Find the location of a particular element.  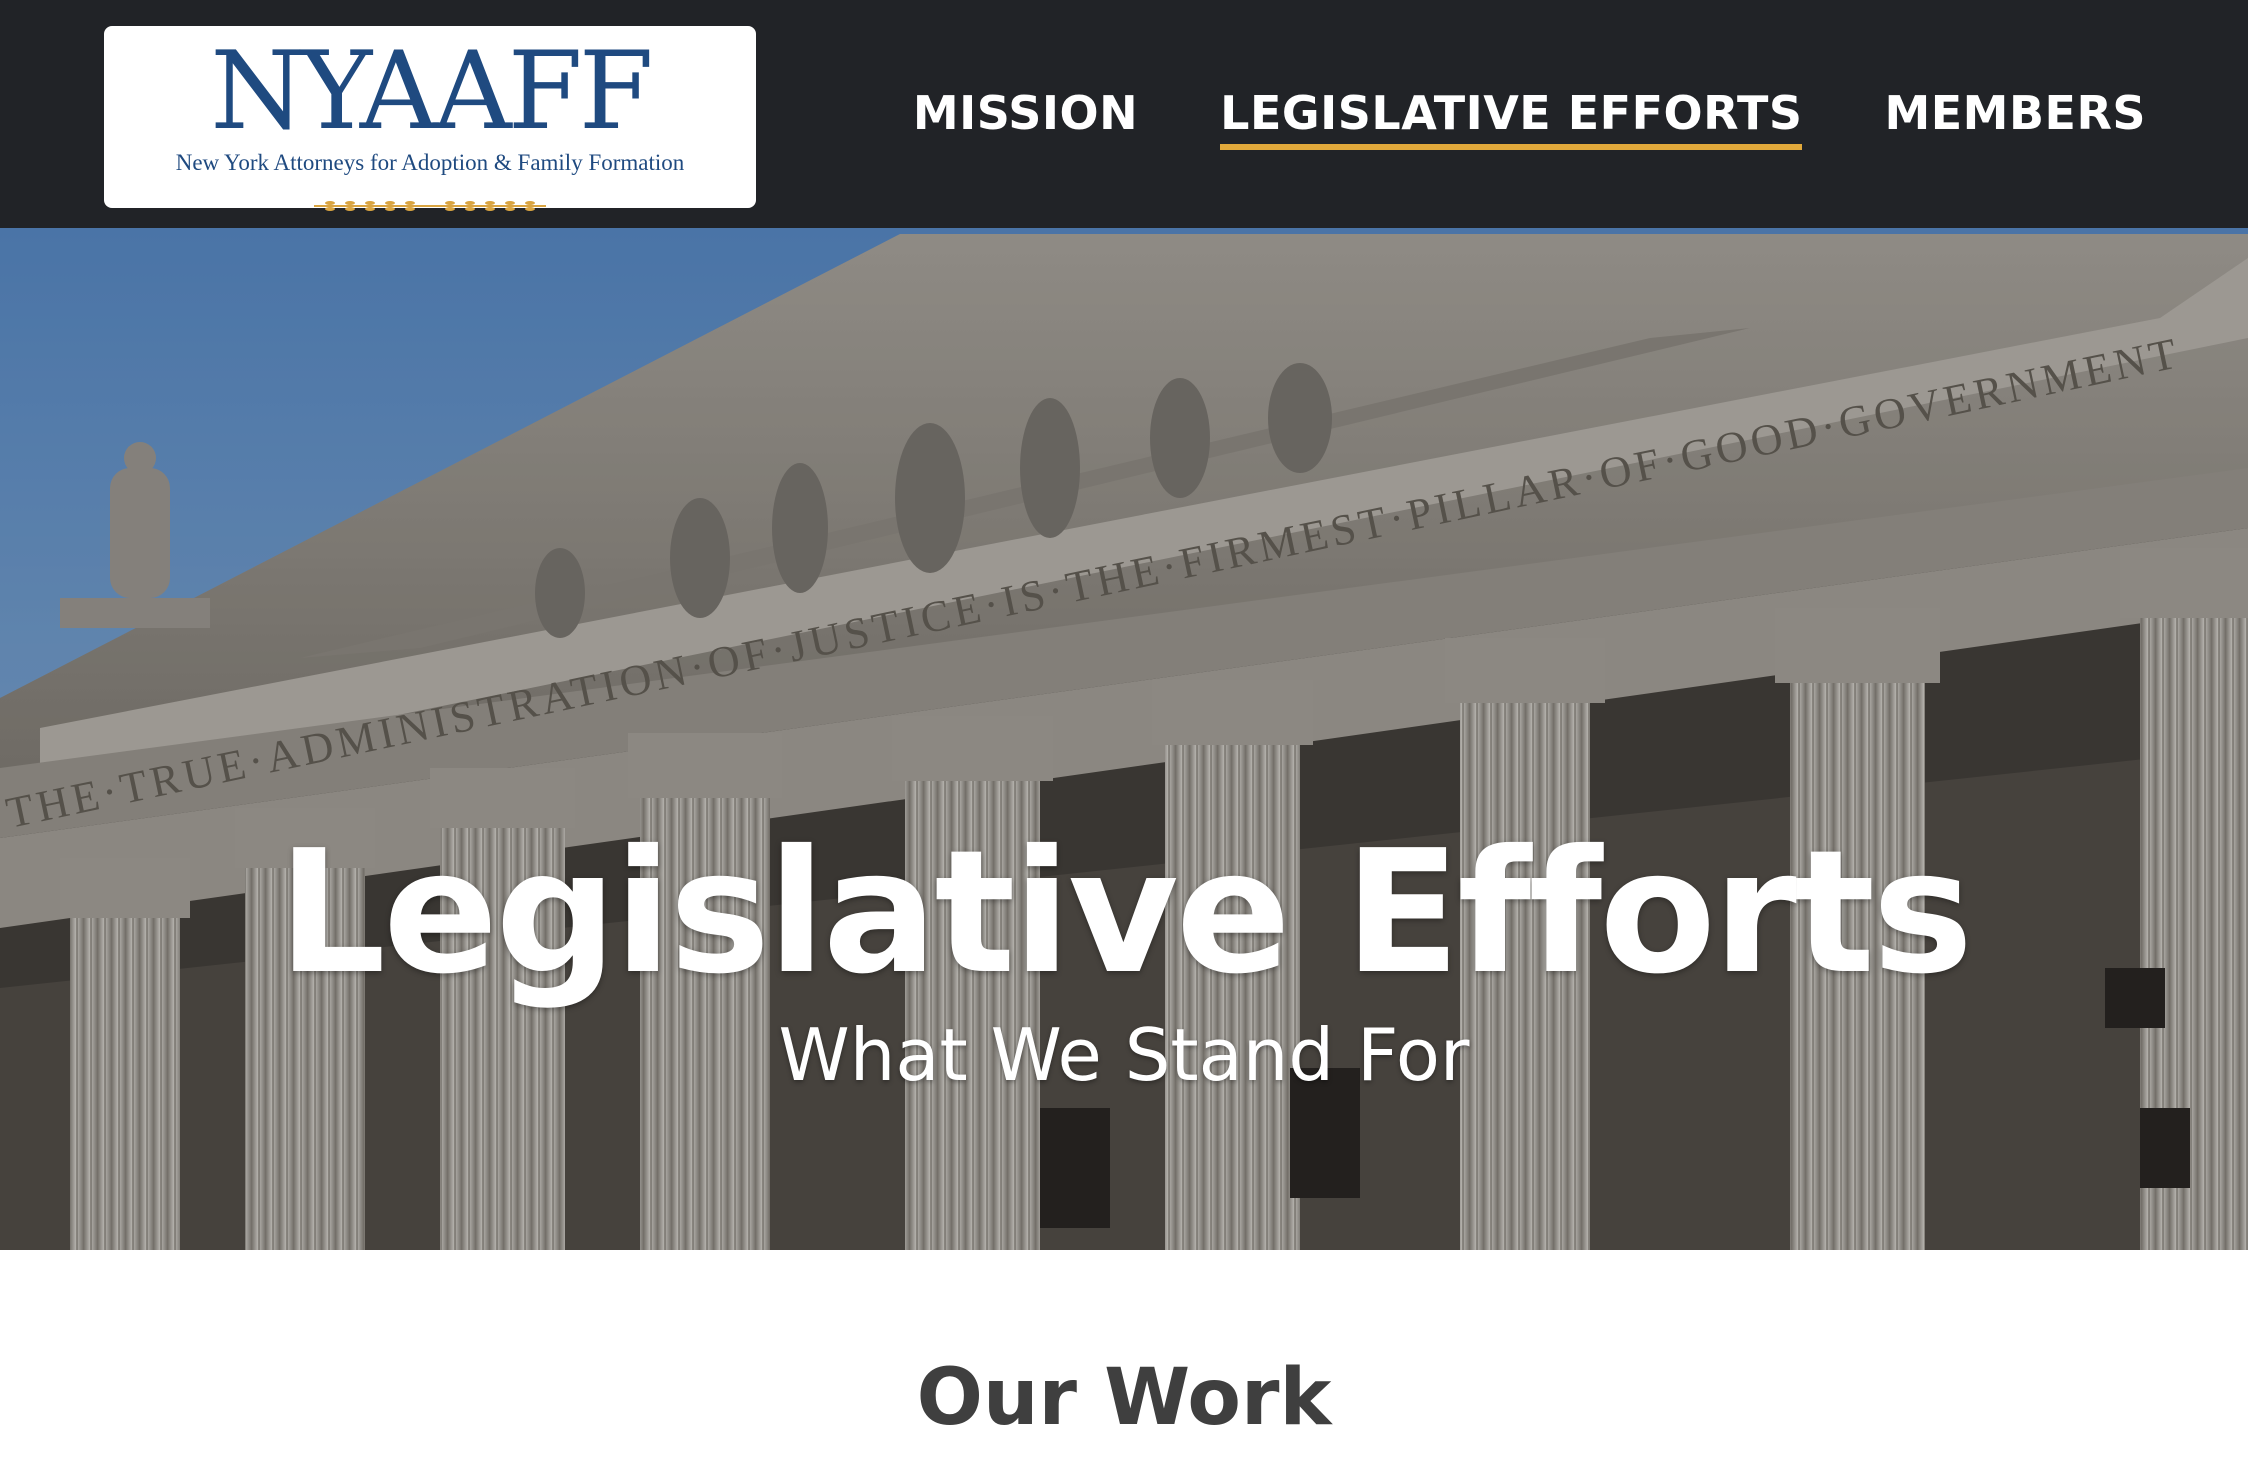

main-nav: MISSION LEGISLATIVE EFFORTS MEMBERS is located at coordinates (1529, 114).